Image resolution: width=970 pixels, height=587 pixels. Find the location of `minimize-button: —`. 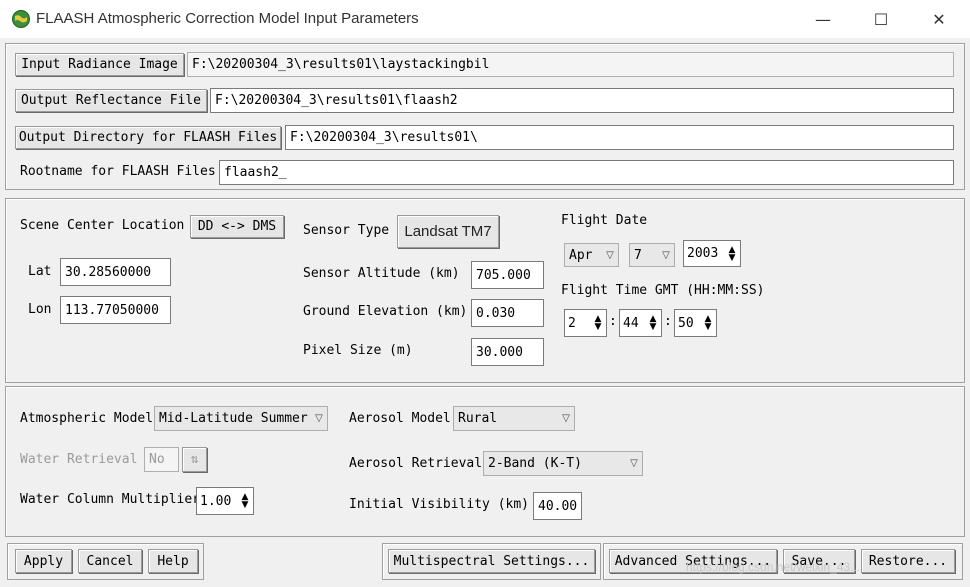

minimize-button: — is located at coordinates (823, 19).